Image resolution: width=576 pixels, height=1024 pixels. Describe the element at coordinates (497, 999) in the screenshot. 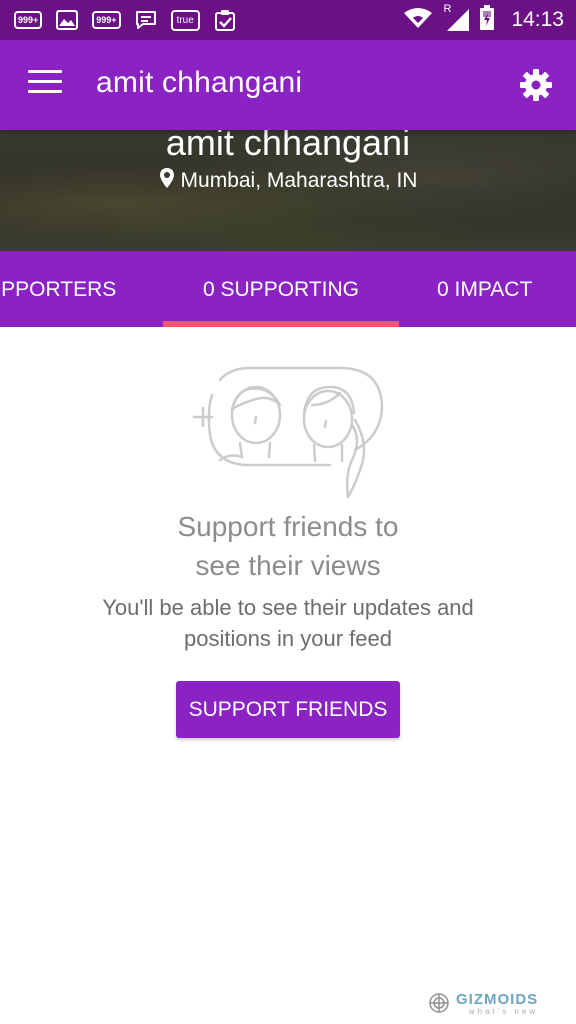

I see `watermark-brand: GIZMOIDS` at that location.